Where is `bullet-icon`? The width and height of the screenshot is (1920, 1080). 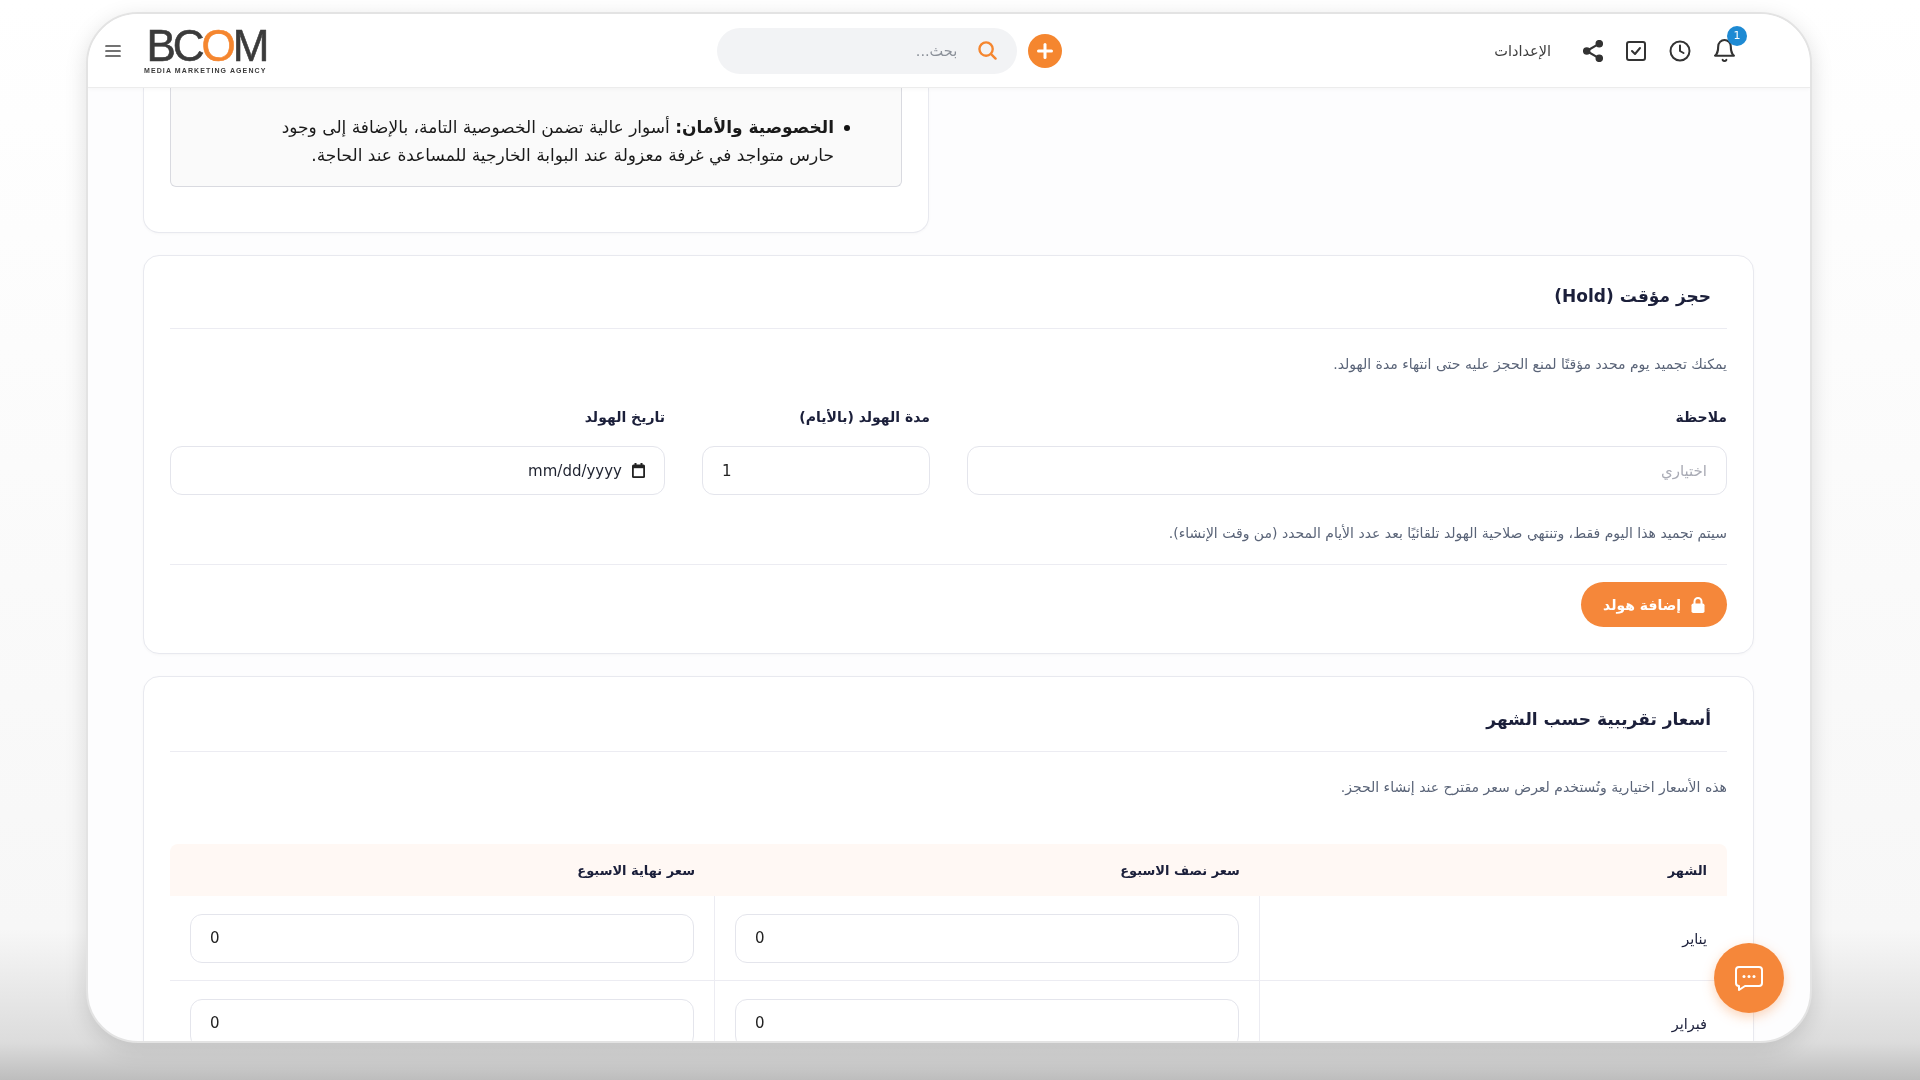 bullet-icon is located at coordinates (847, 128).